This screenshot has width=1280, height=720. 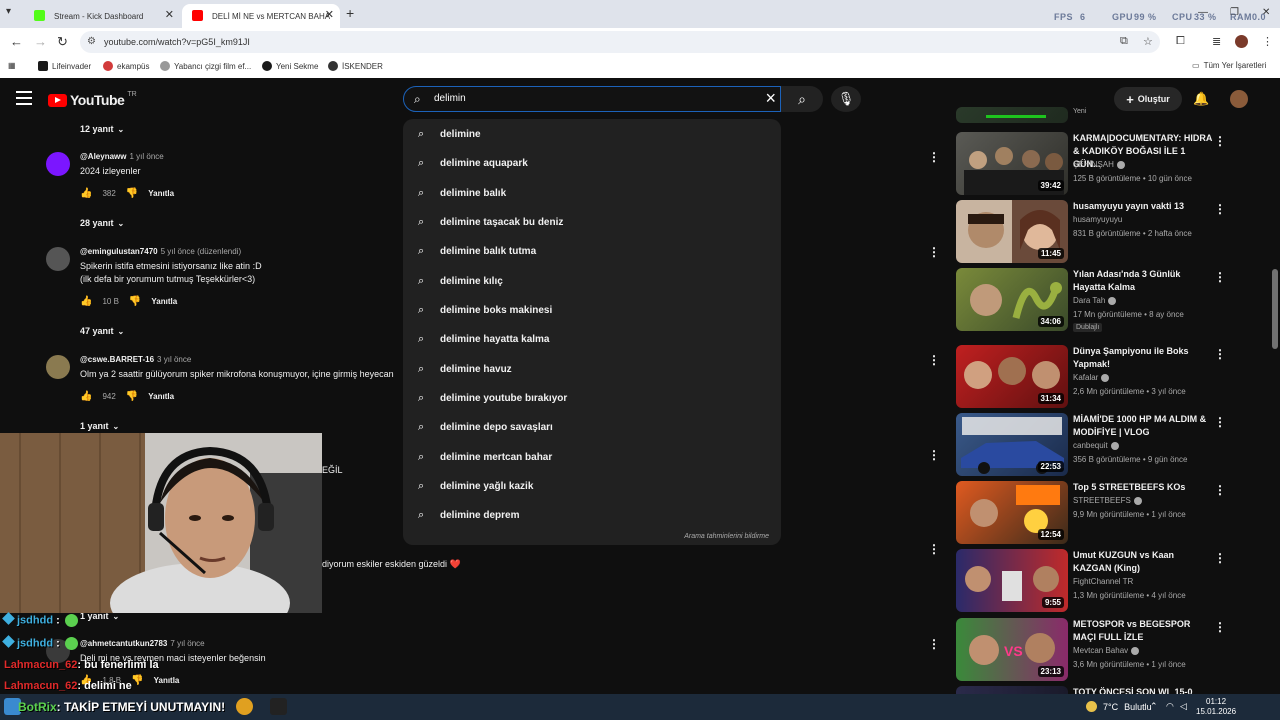 What do you see at coordinates (592, 99) in the screenshot?
I see `search-input: ⌕ delimin ×` at bounding box center [592, 99].